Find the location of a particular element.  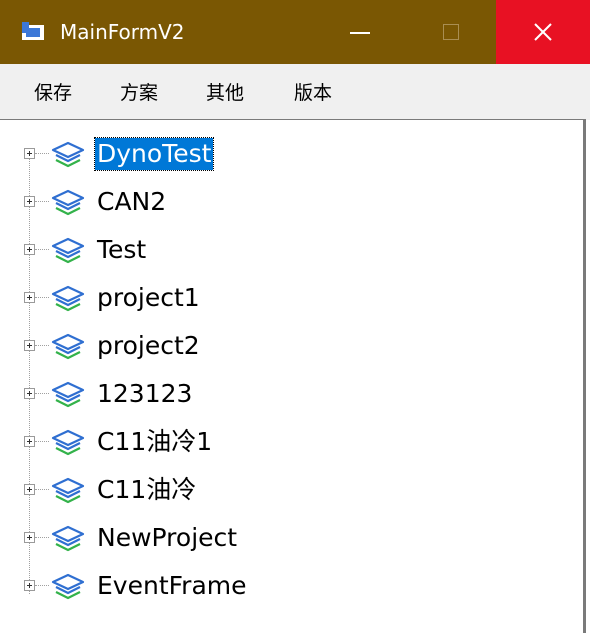

window-title: MainFormV2 is located at coordinates (122, 32).